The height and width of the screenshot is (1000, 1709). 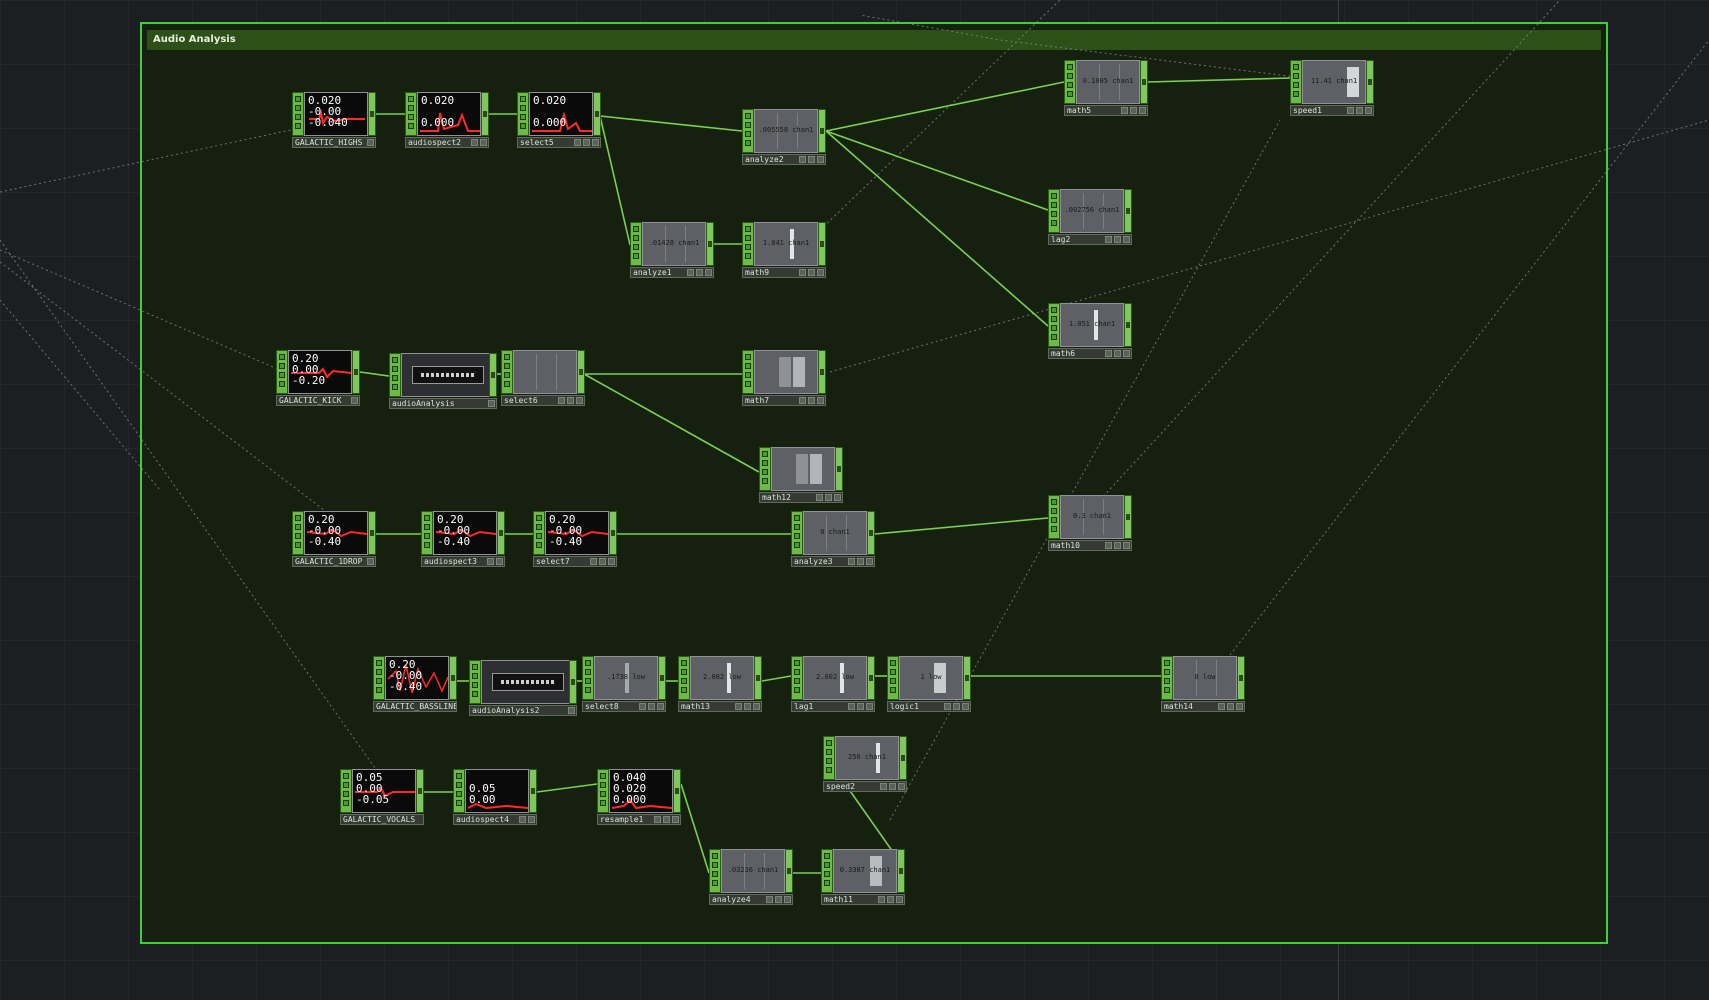 What do you see at coordinates (1090, 353) in the screenshot?
I see `node-label: math6` at bounding box center [1090, 353].